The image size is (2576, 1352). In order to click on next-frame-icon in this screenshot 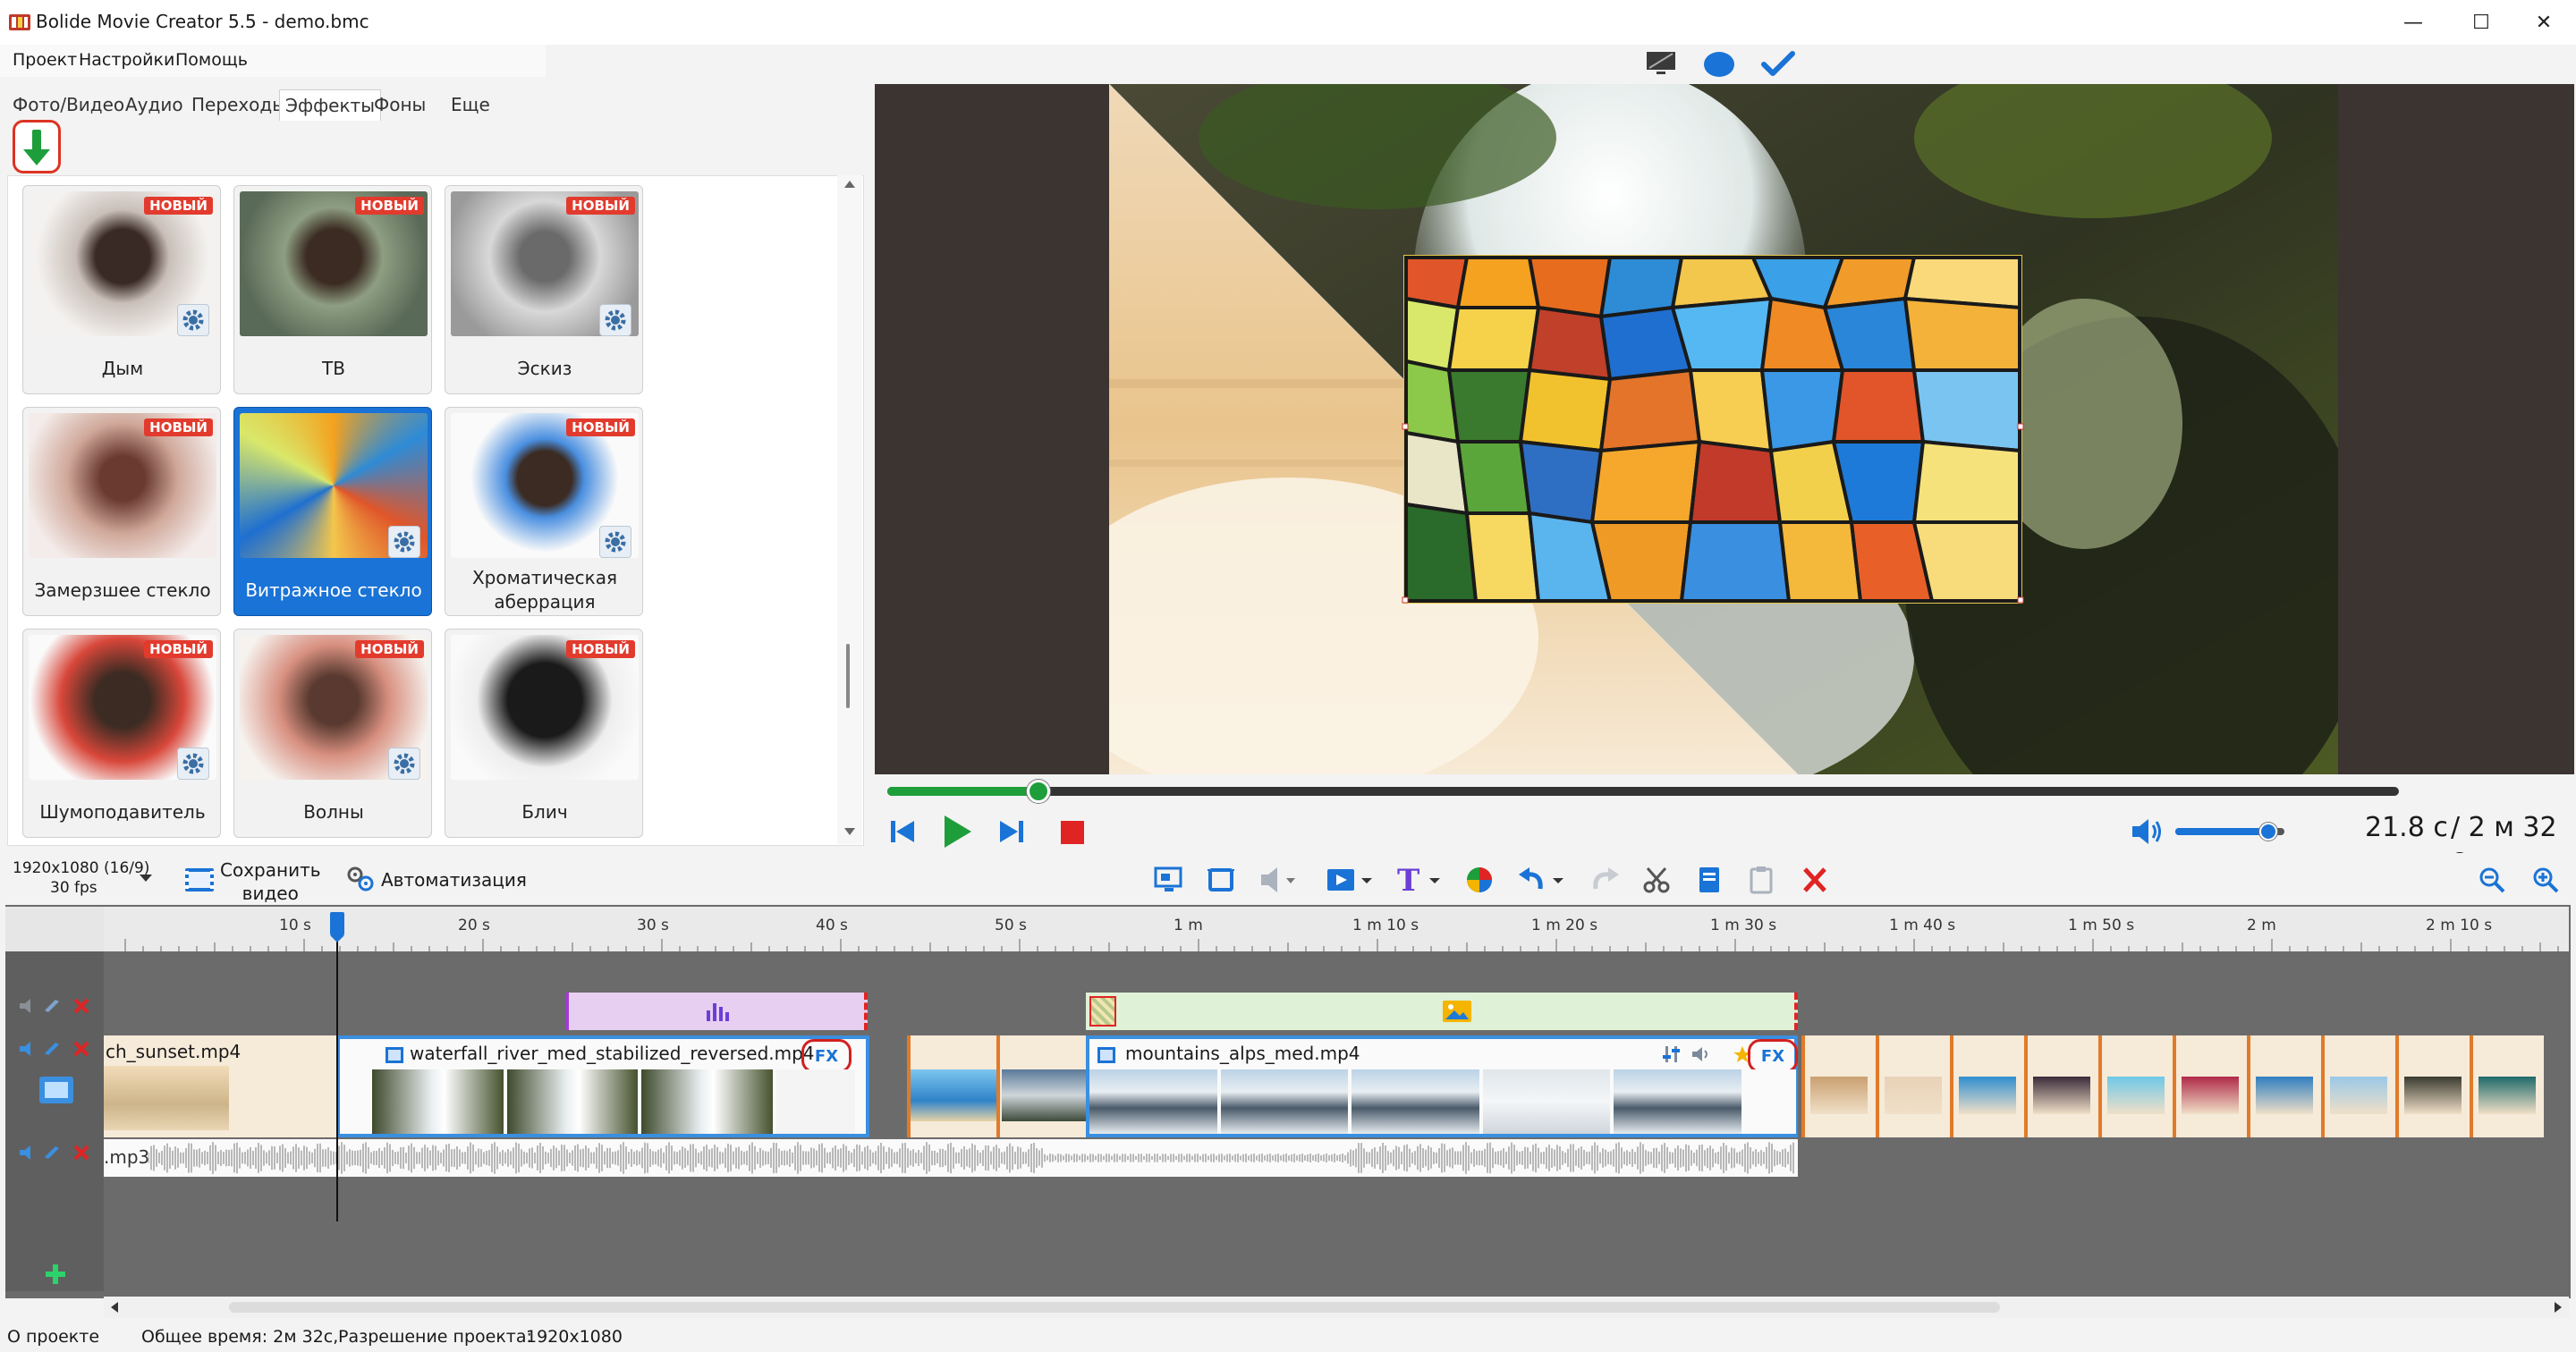, I will do `click(1011, 831)`.